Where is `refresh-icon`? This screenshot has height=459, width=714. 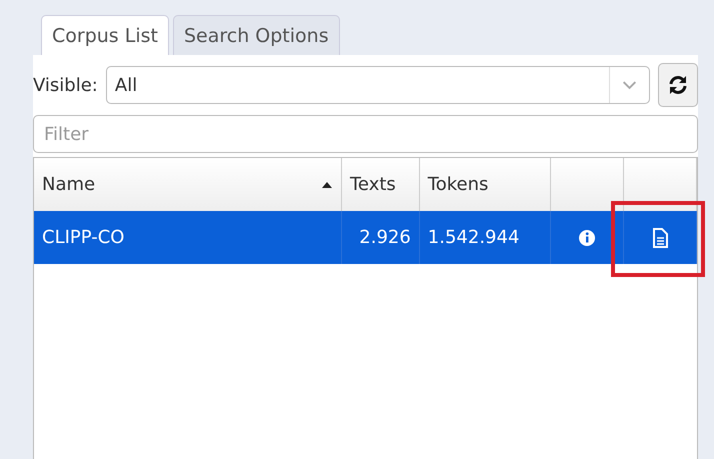 refresh-icon is located at coordinates (678, 85).